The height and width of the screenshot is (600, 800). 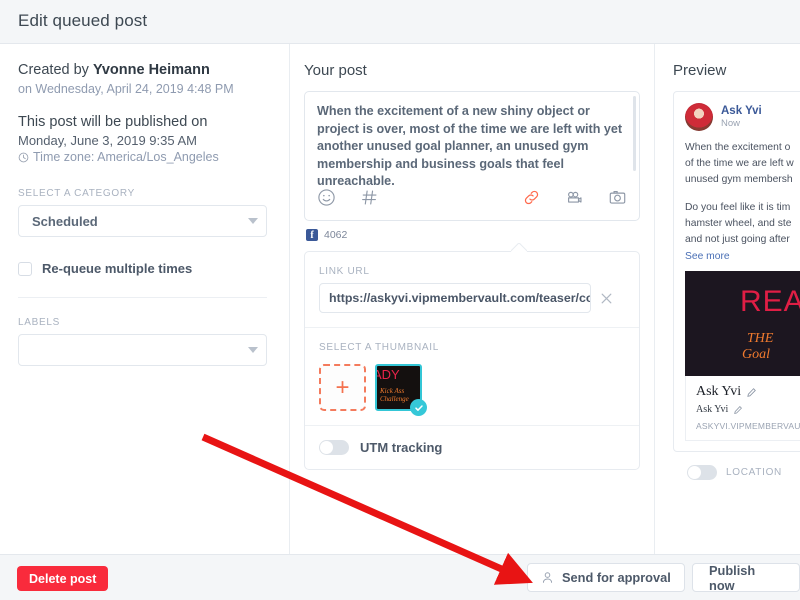 What do you see at coordinates (83, 20) in the screenshot?
I see `page-title: Edit queued post` at bounding box center [83, 20].